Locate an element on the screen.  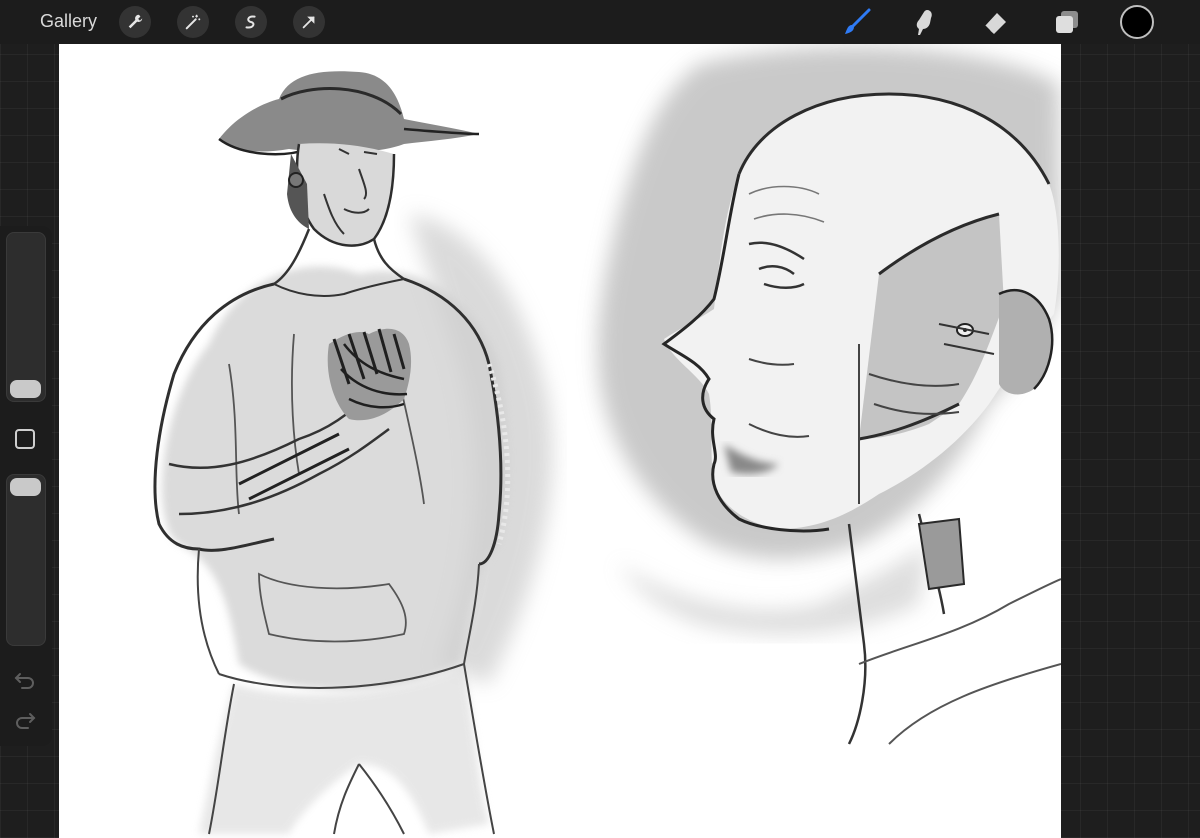
brush-size-slider is located at coordinates (26, 317).